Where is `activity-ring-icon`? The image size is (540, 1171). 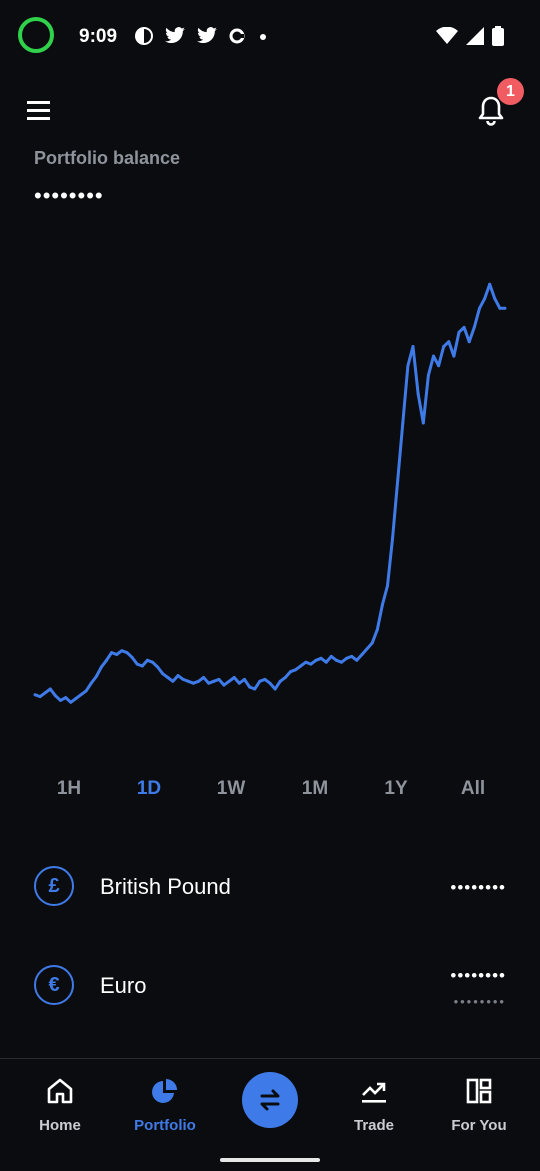
activity-ring-icon is located at coordinates (36, 35).